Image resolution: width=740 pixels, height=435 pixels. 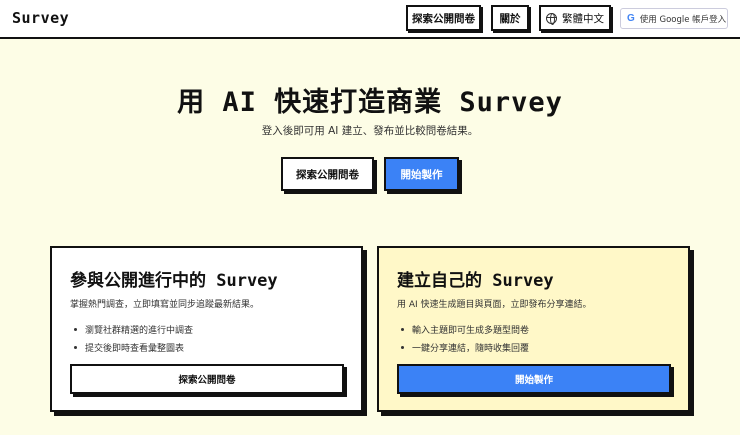 What do you see at coordinates (510, 18) in the screenshot?
I see `nav-about-button: 關於` at bounding box center [510, 18].